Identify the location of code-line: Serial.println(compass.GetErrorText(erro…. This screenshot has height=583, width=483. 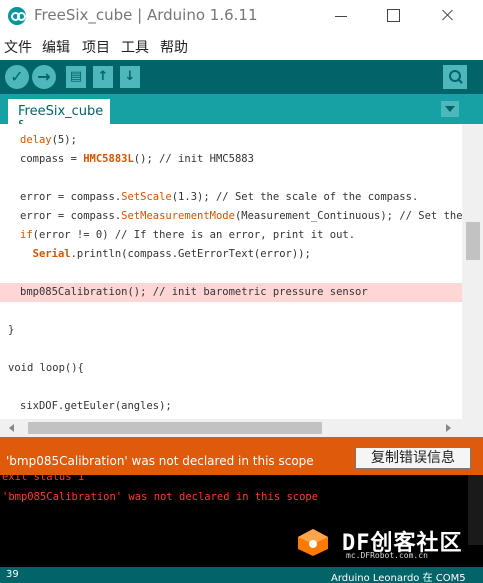
(165, 254).